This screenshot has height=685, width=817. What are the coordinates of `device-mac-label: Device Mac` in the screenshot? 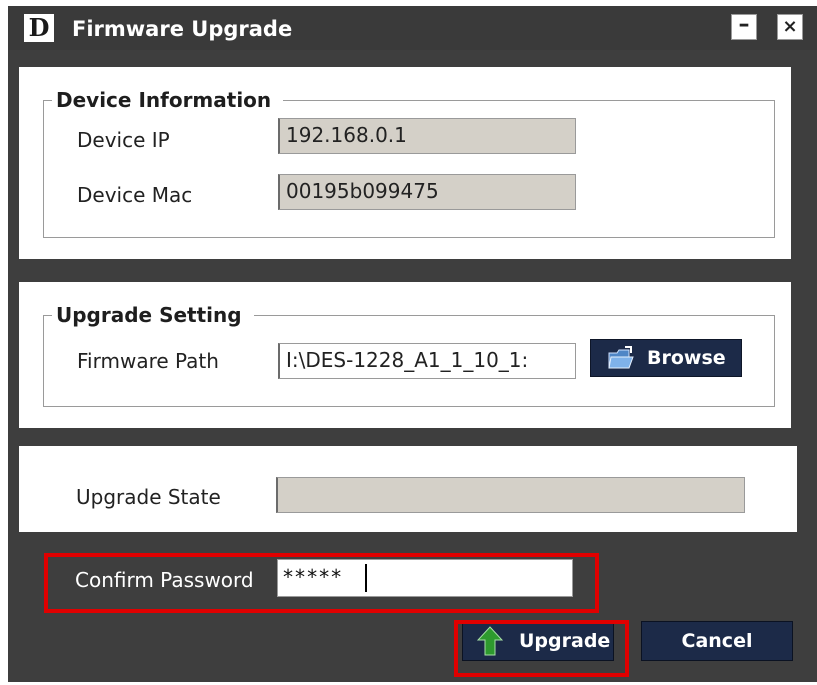 It's located at (135, 195).